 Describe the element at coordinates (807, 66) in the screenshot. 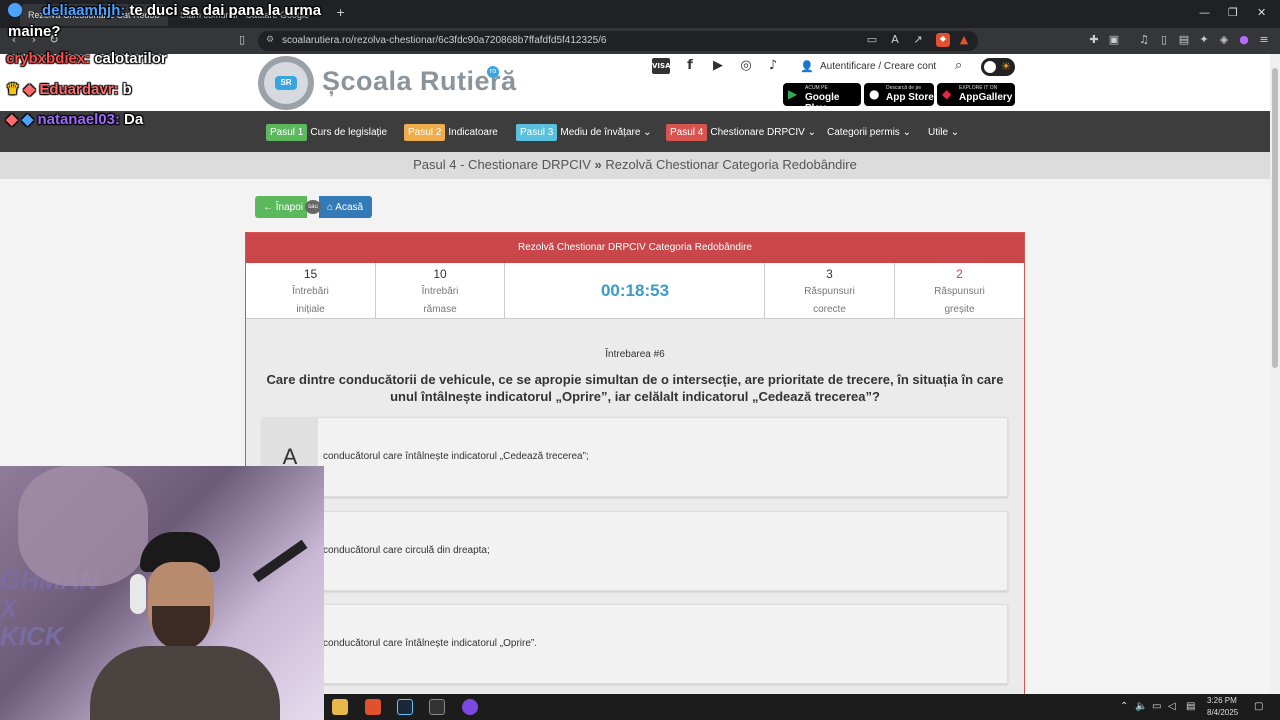

I see `user-add-icon: 👤` at that location.